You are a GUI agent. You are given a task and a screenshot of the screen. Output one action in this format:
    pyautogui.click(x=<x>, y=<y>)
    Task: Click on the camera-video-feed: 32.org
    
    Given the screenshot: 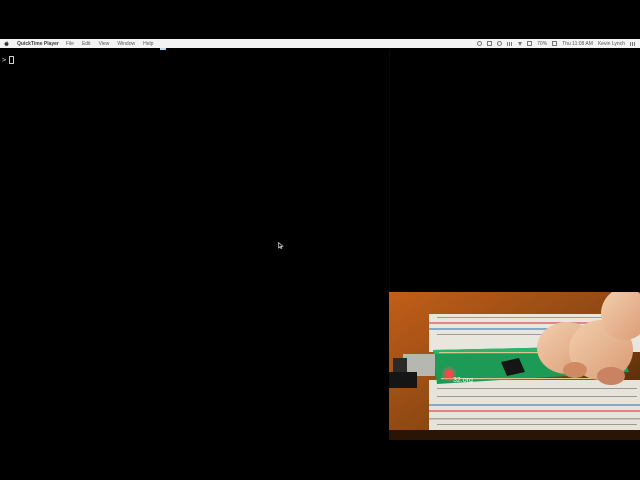 What is the action you would take?
    pyautogui.click(x=514, y=366)
    